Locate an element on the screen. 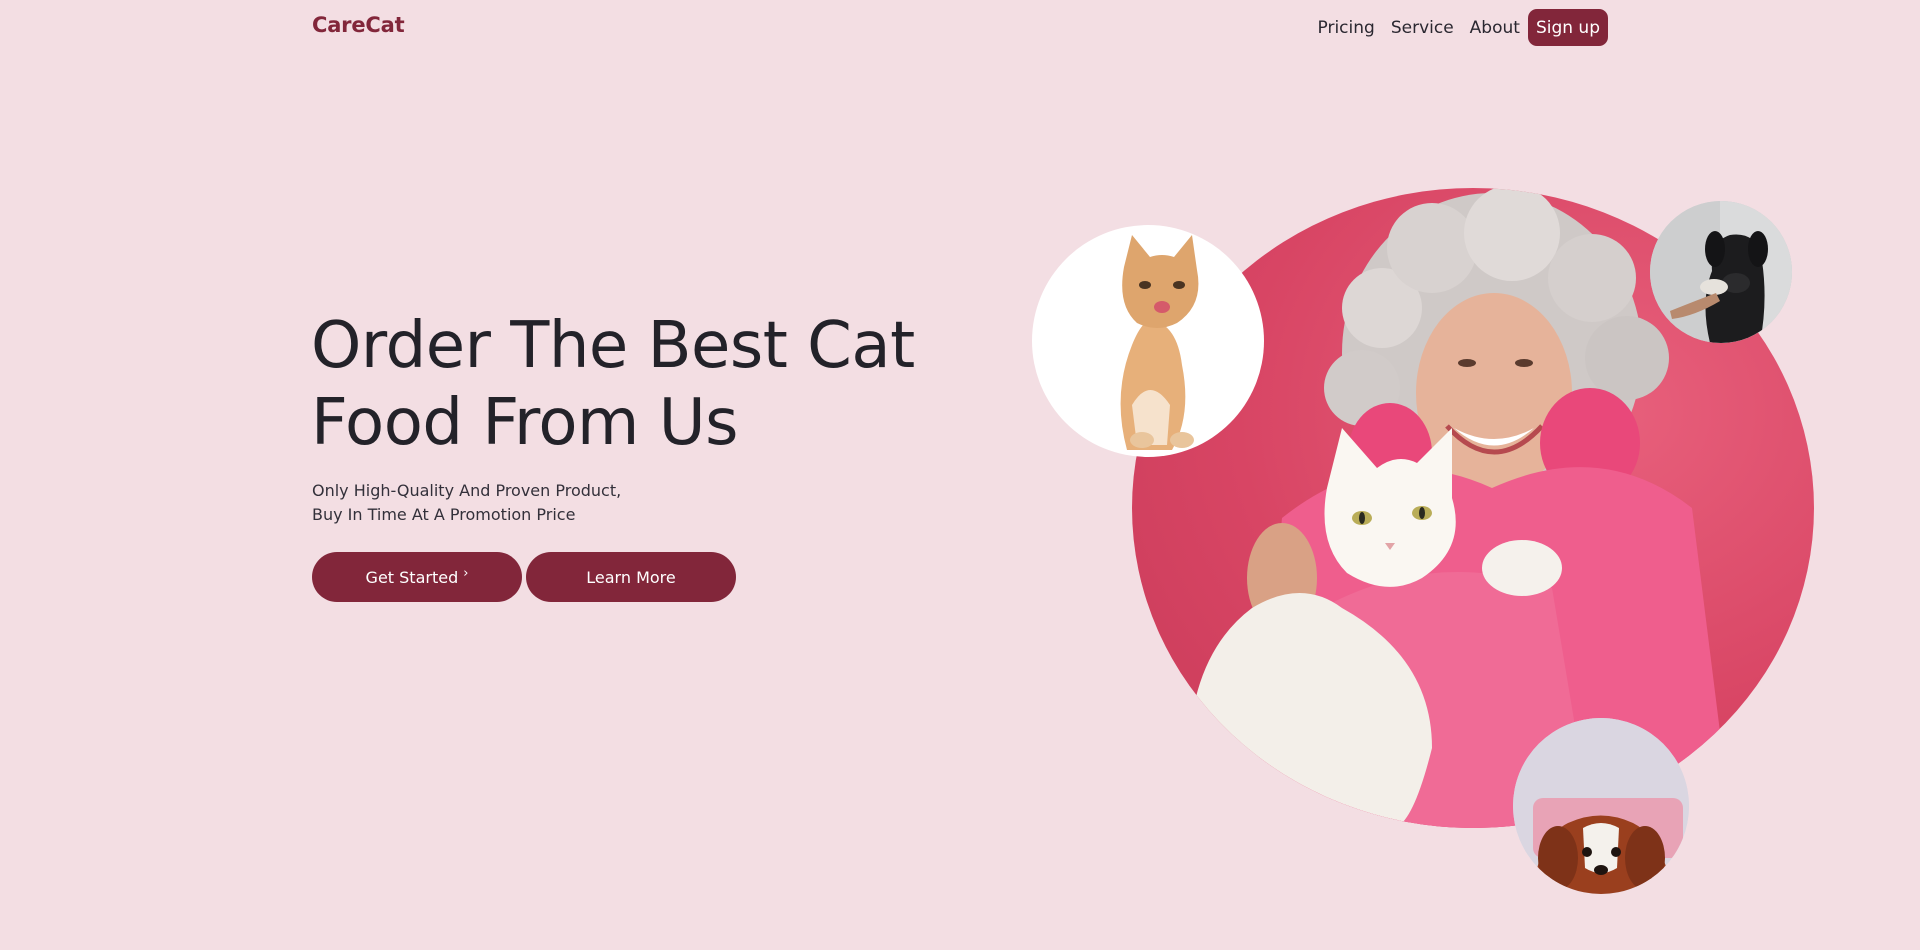 This screenshot has width=1920, height=950. nav-link-service: Service is located at coordinates (1422, 28).